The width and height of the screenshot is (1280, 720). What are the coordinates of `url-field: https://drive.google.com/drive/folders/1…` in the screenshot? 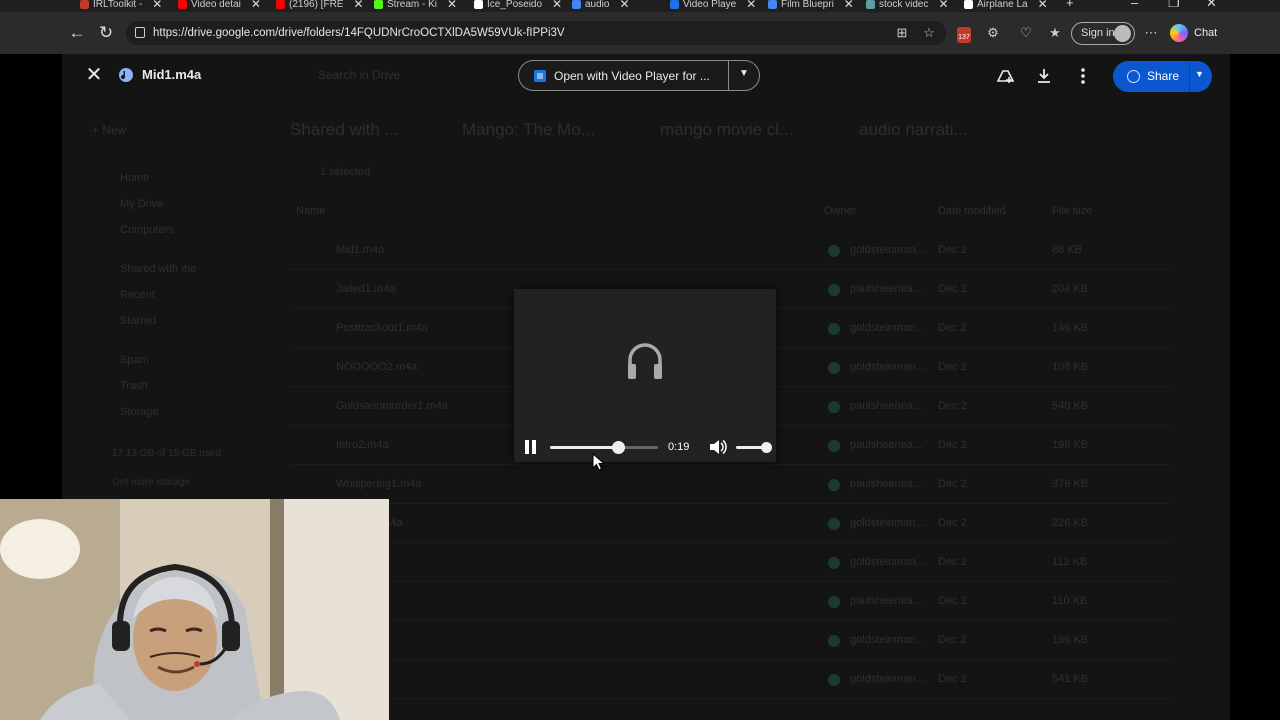 It's located at (536, 33).